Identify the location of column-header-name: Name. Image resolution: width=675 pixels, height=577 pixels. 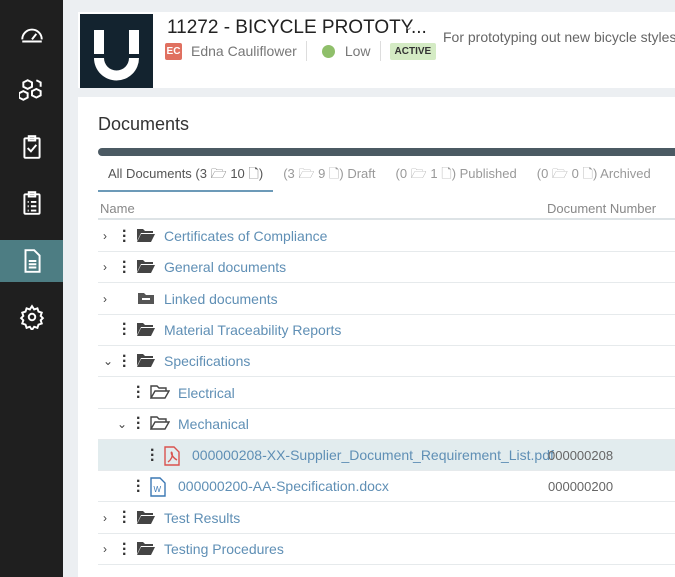
(117, 208).